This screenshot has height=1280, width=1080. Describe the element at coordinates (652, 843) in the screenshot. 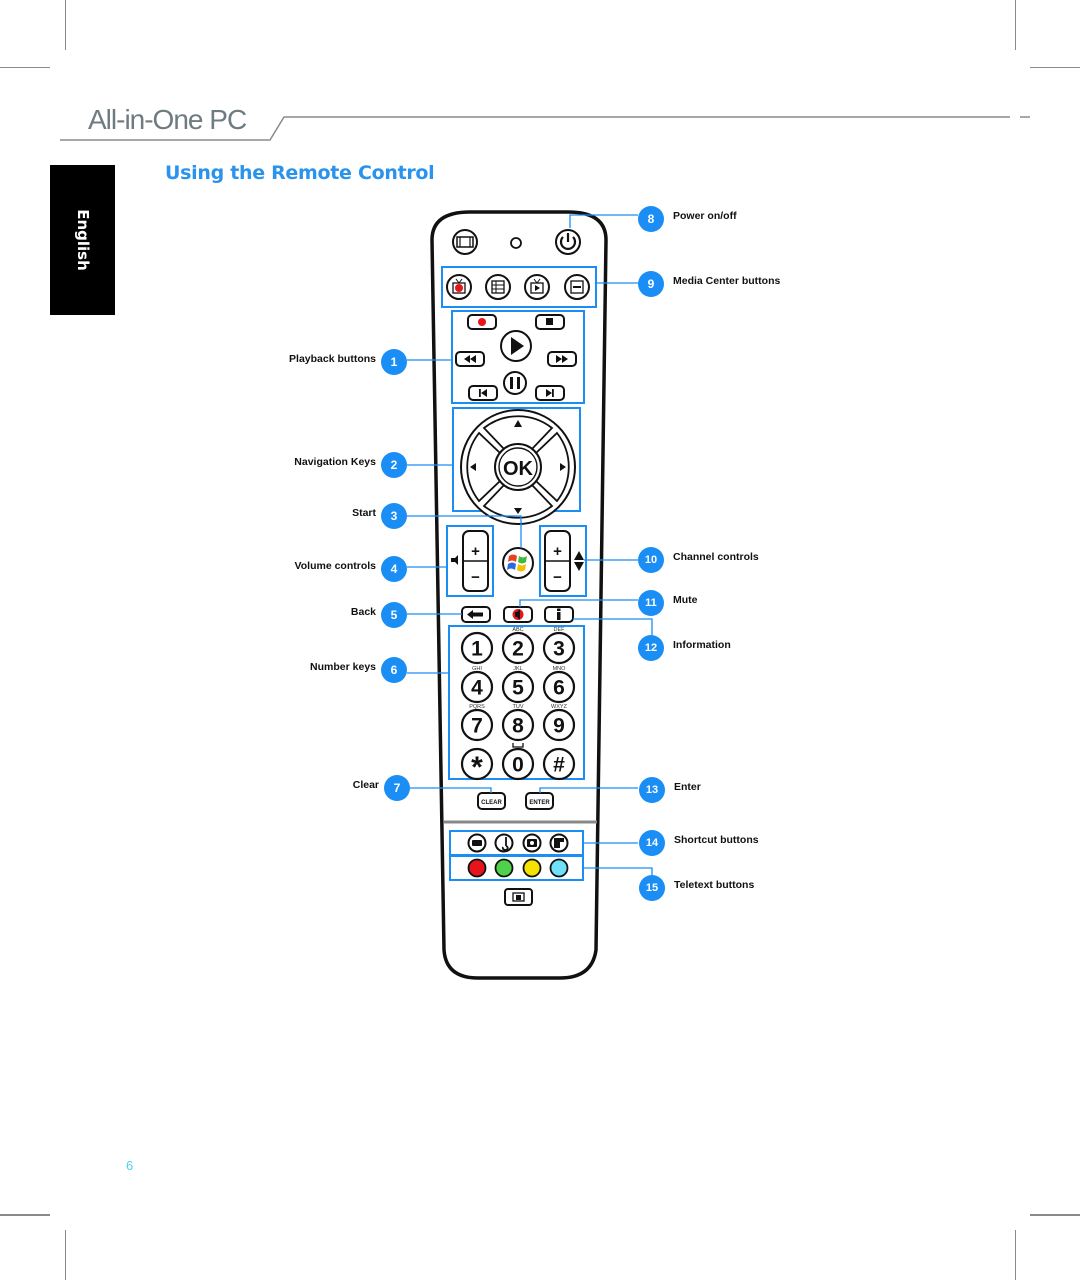

I see `callout-badge: 14` at that location.